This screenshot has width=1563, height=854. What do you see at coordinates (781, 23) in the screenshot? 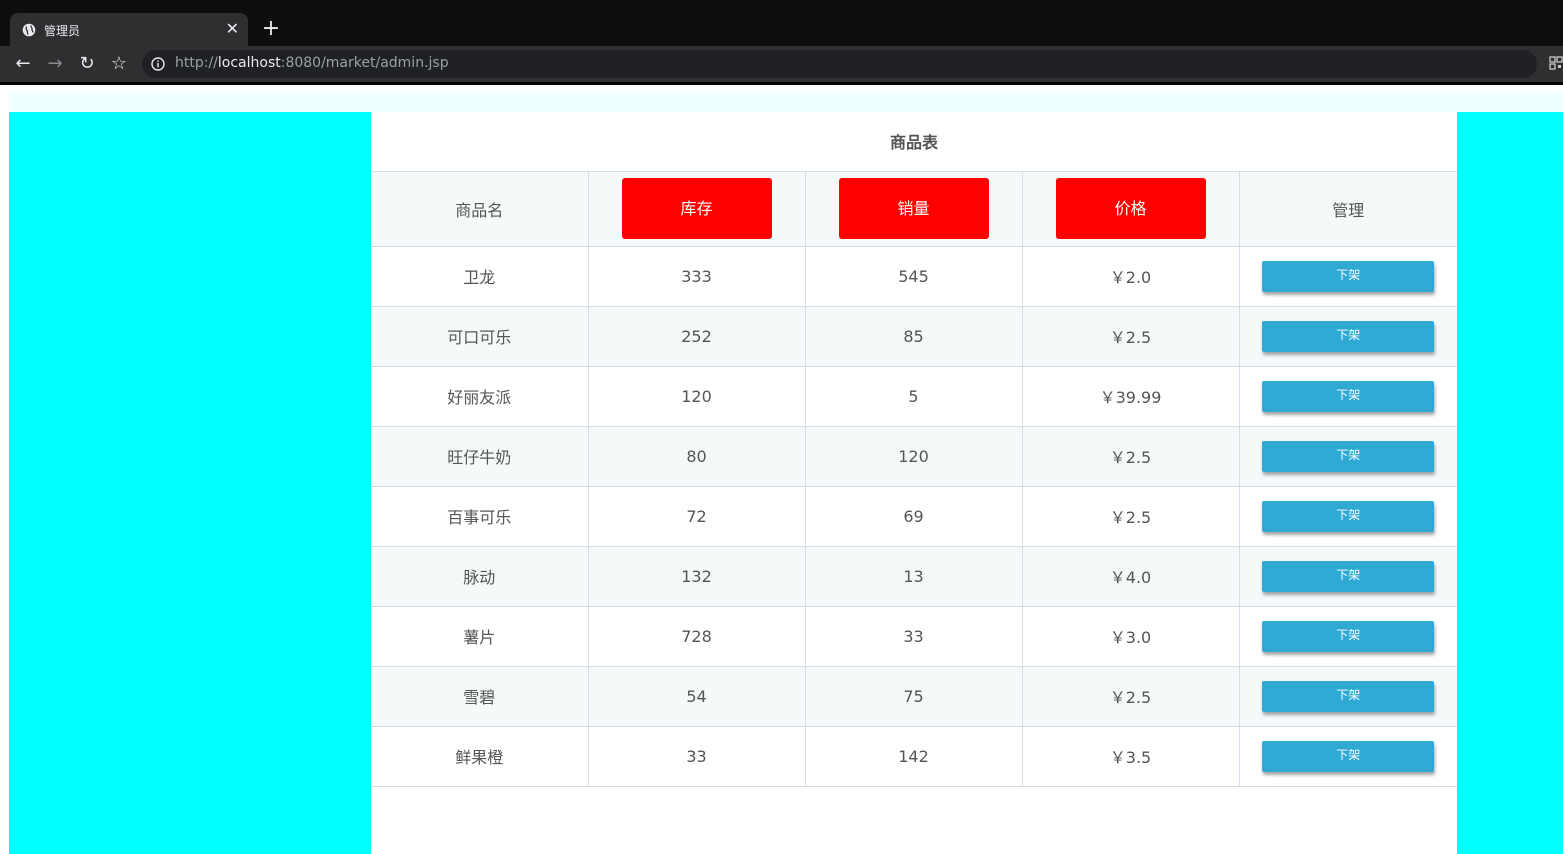
I see `browser-tab-bar: 管理员 ✕ +` at bounding box center [781, 23].